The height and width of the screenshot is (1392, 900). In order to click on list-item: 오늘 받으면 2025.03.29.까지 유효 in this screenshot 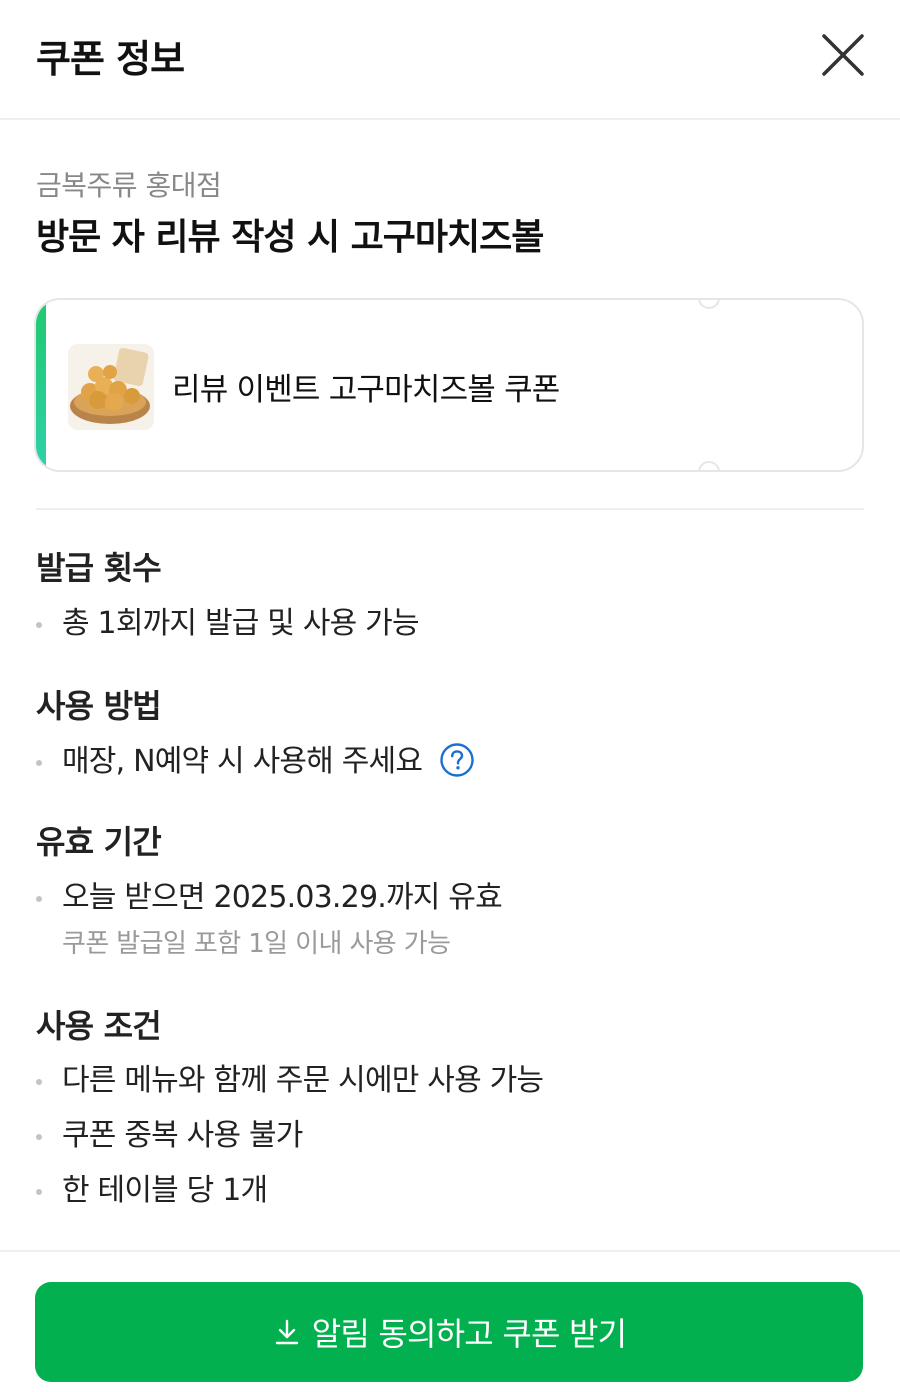, I will do `click(450, 898)`.